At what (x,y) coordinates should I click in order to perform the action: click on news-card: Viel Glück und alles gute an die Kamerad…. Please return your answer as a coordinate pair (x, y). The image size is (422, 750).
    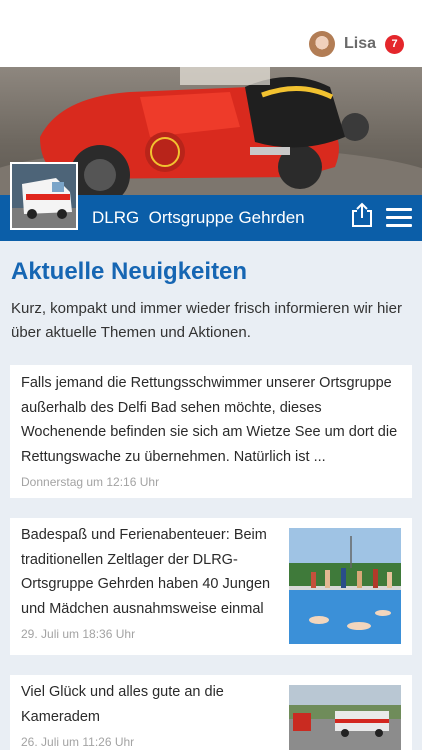
    Looking at the image, I should click on (211, 712).